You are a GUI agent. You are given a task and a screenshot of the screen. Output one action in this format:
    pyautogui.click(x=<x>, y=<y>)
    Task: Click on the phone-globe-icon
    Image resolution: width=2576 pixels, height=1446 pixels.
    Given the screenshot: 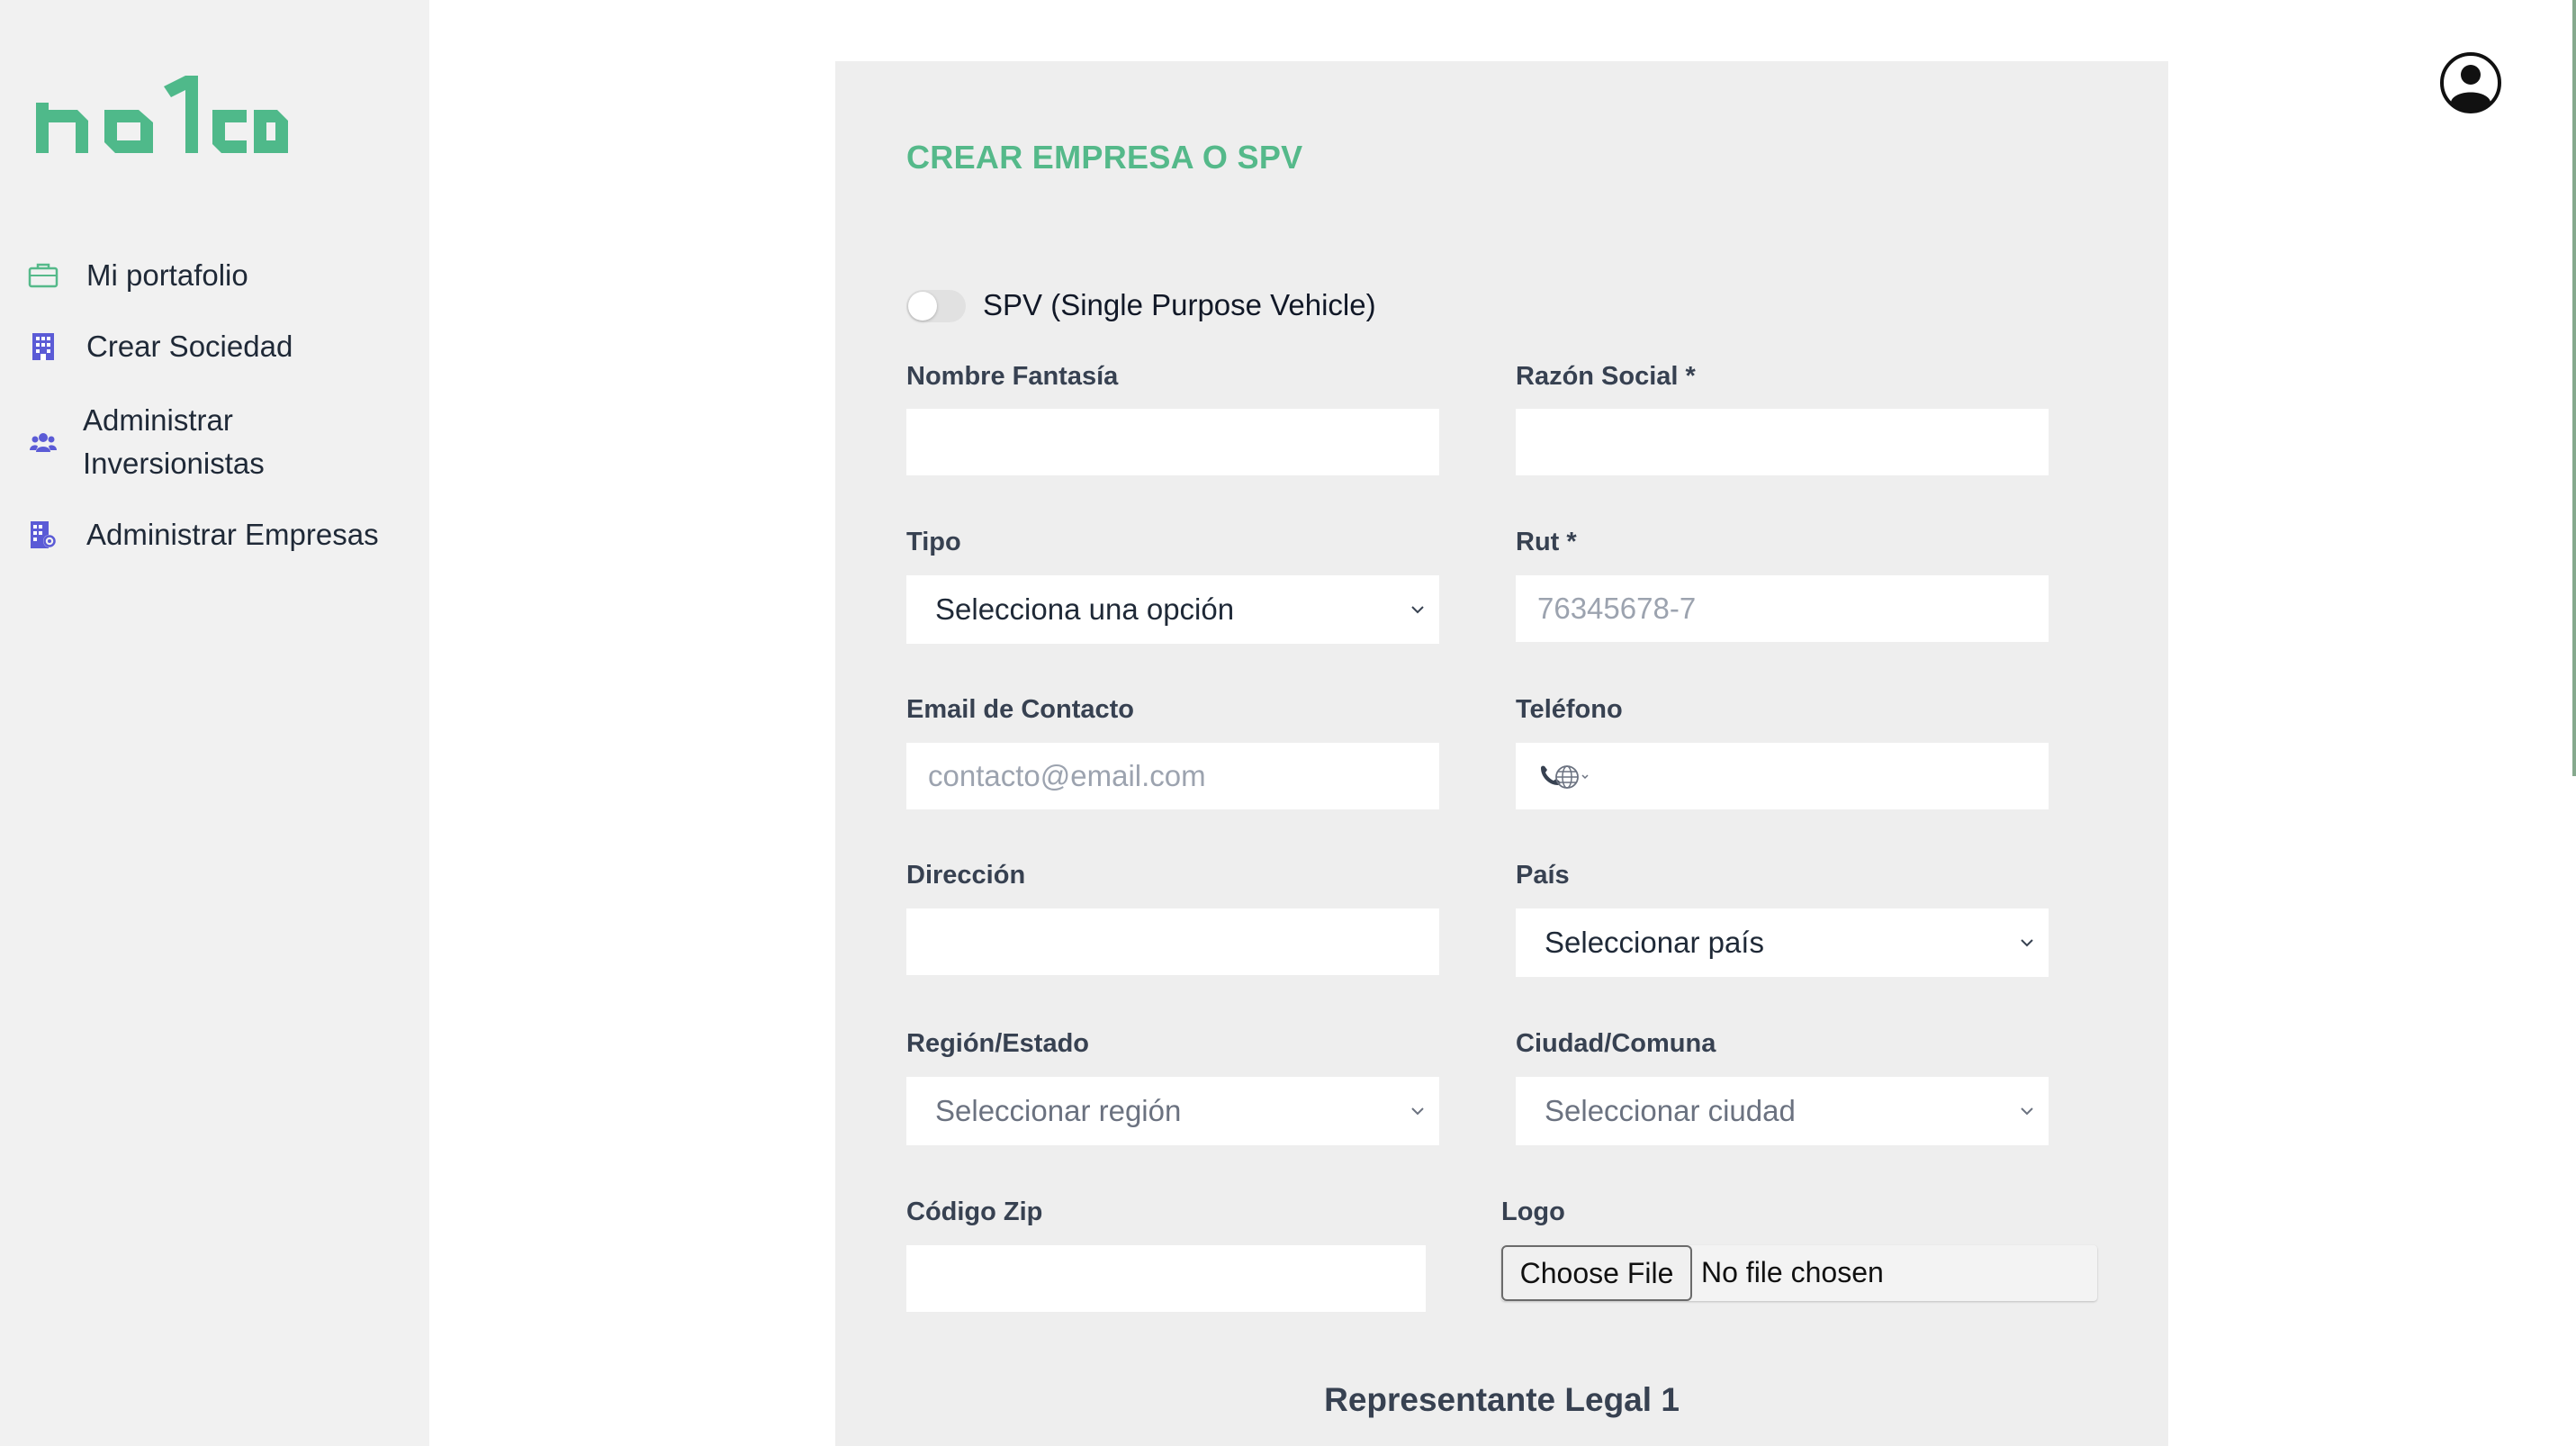 What is the action you would take?
    pyautogui.click(x=1563, y=777)
    